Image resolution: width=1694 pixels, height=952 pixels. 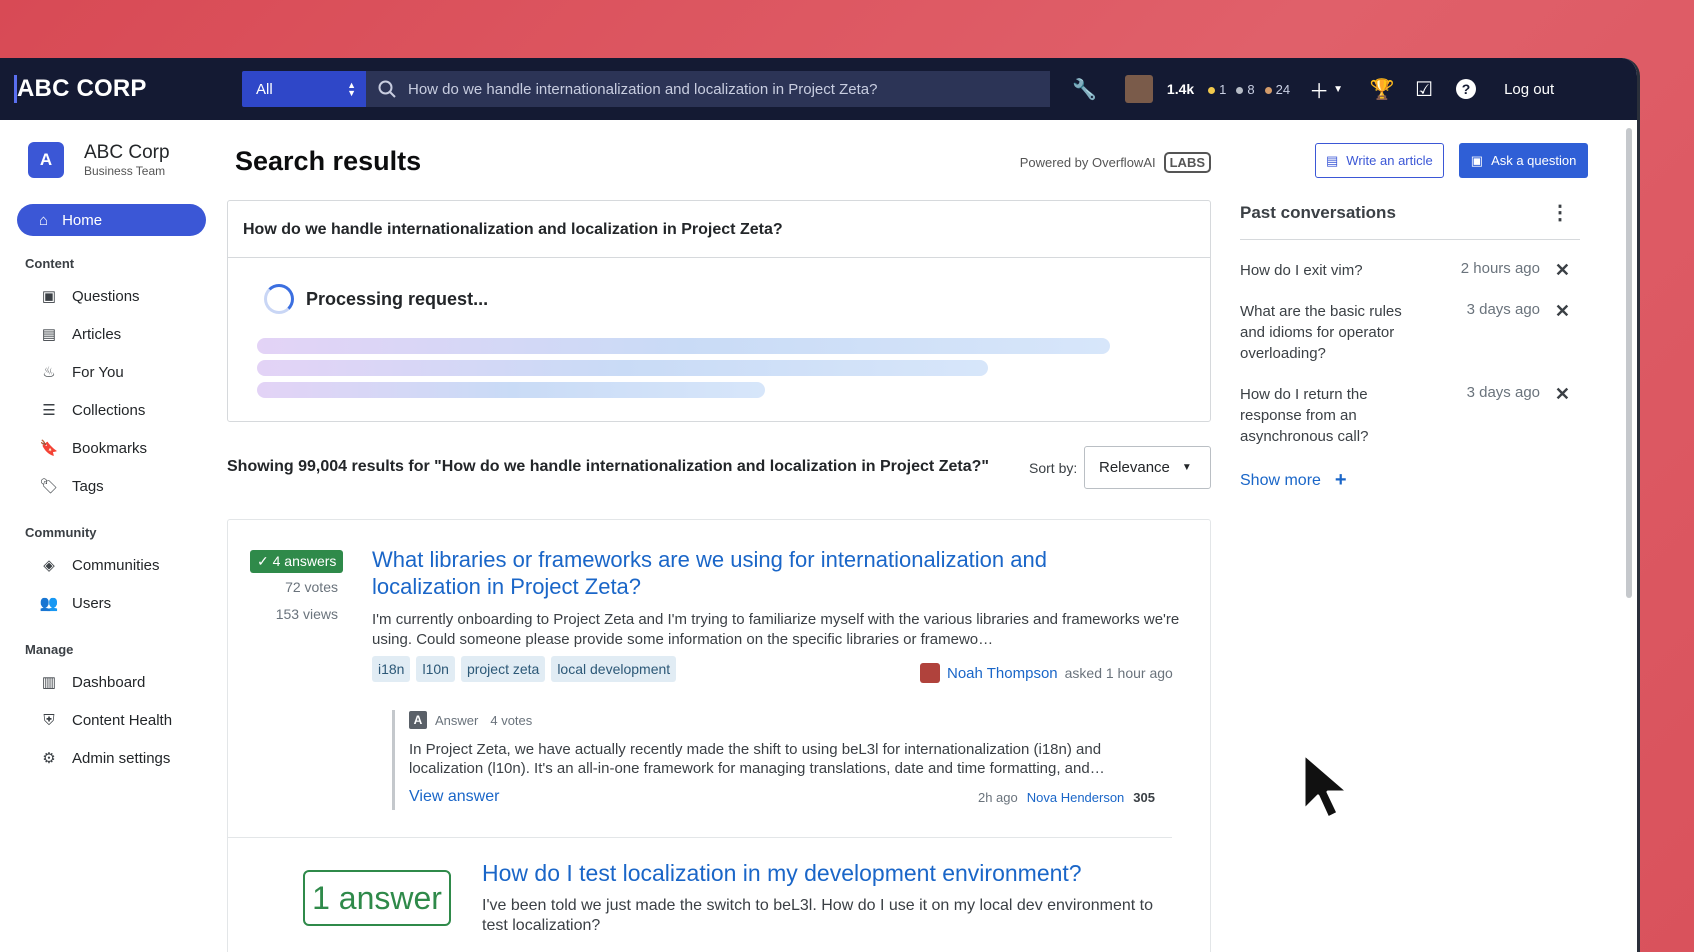 What do you see at coordinates (121, 160) in the screenshot?
I see `org-switcher: A ABC Corp Business Team` at bounding box center [121, 160].